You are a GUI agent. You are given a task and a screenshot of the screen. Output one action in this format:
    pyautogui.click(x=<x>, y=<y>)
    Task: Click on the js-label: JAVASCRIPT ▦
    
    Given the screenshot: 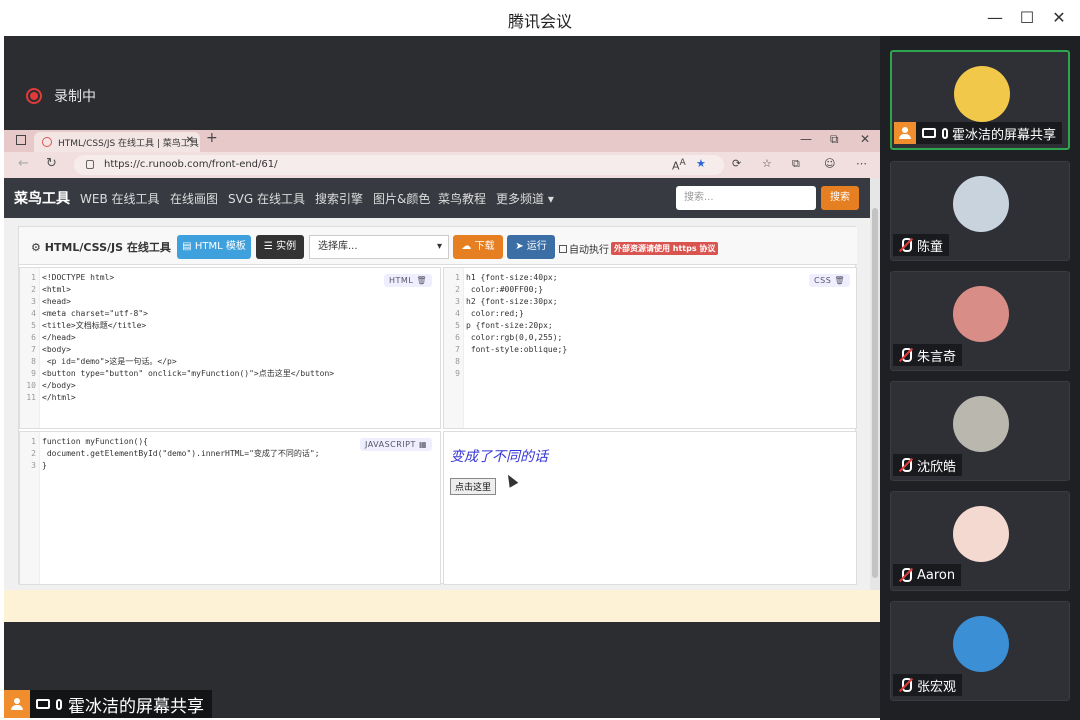 What is the action you would take?
    pyautogui.click(x=395, y=444)
    